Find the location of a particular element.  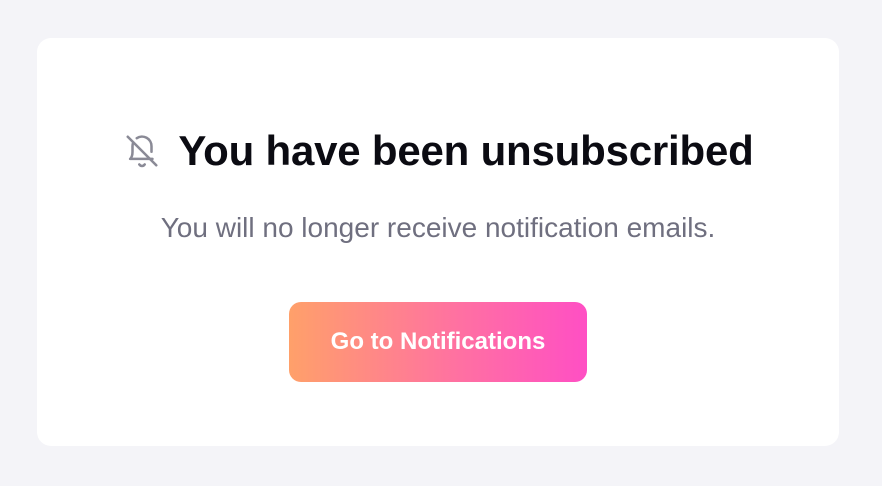

title-row: You have been unsubscribed is located at coordinates (438, 151).